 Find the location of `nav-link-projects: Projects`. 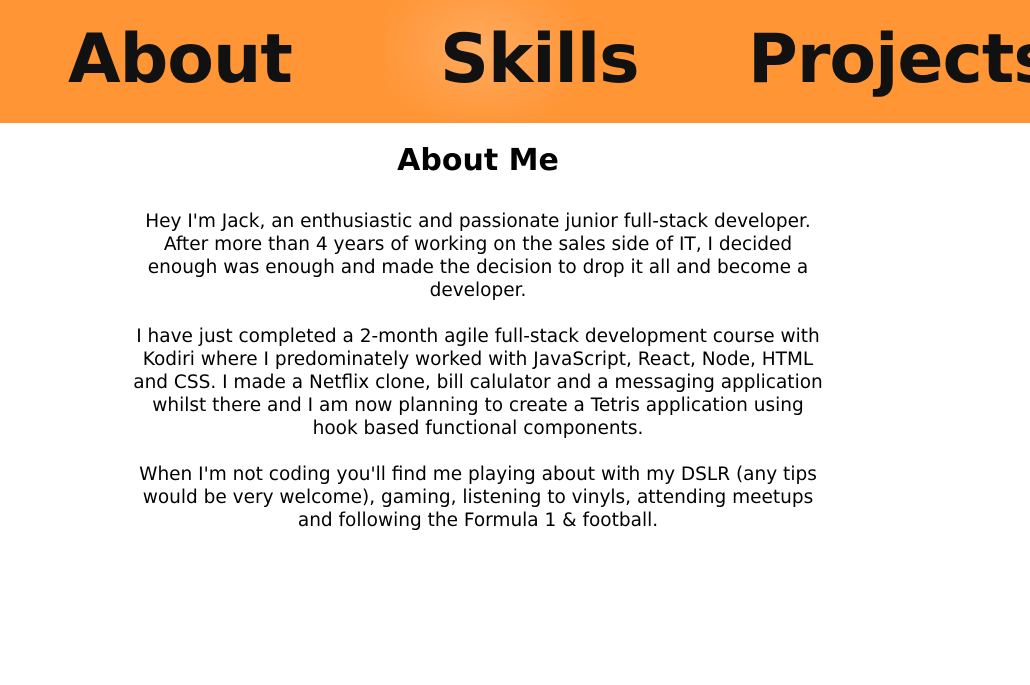

nav-link-projects: Projects is located at coordinates (889, 60).